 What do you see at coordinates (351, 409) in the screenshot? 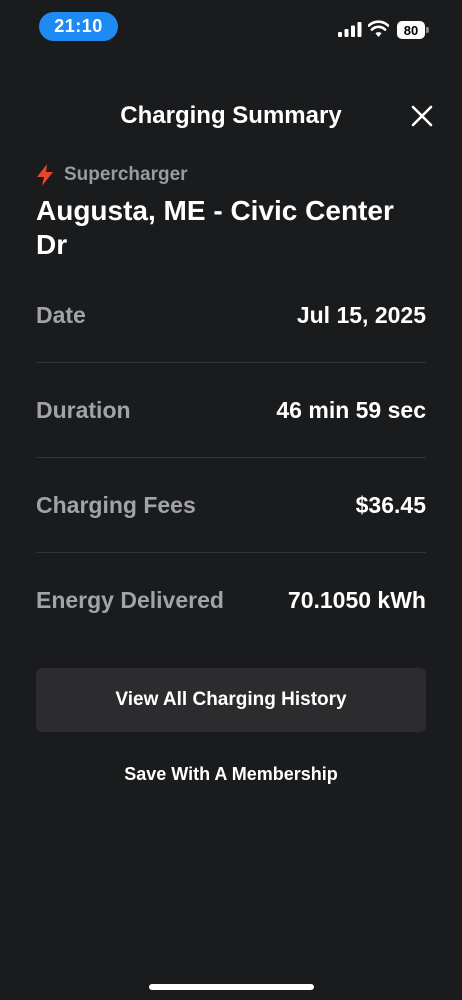
I see `detail-value: 46 min 59 sec` at bounding box center [351, 409].